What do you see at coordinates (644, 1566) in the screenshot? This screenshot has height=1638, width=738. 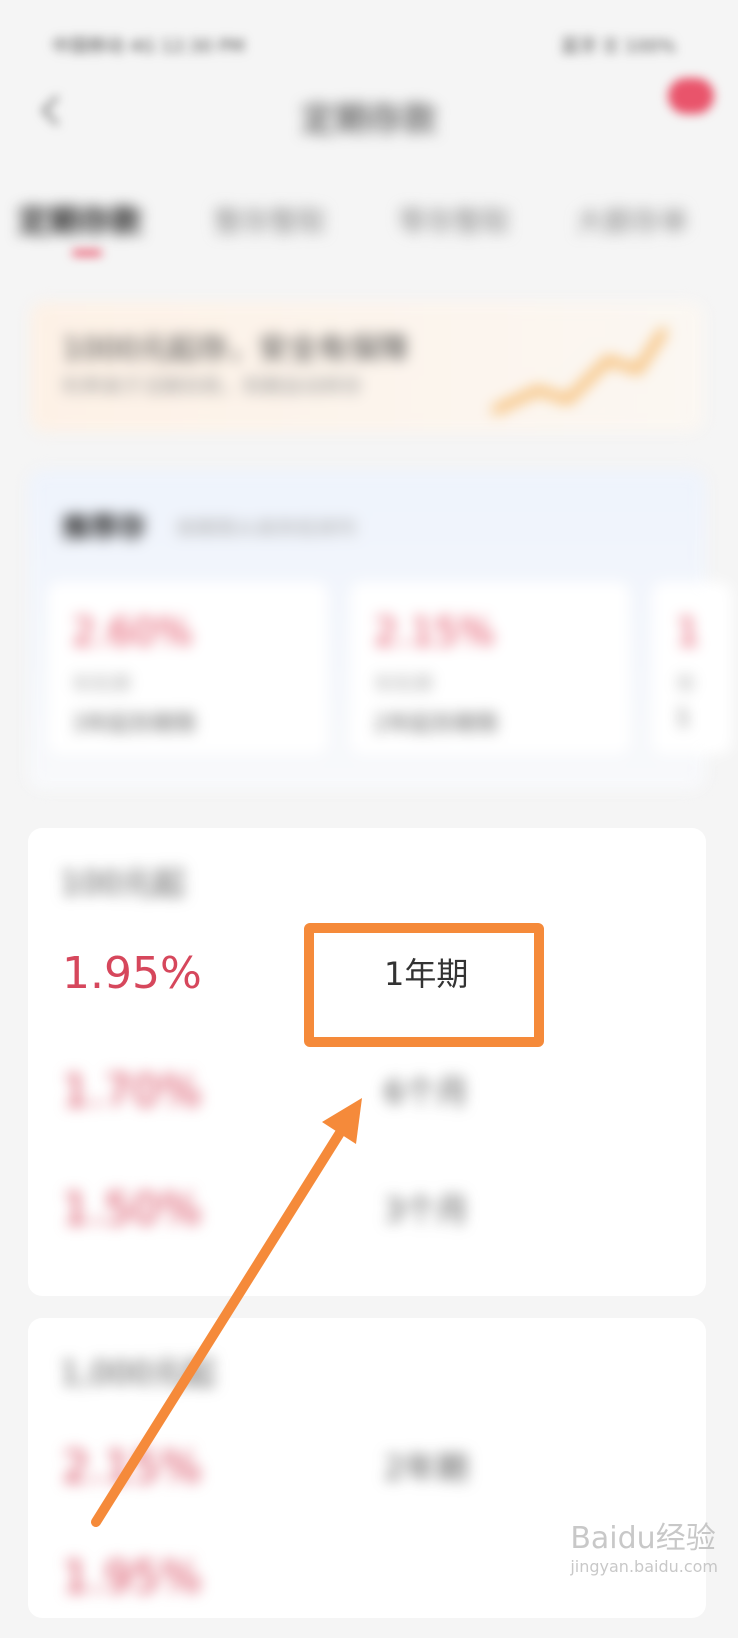 I see `watermark-url: jingyan.baidu.com` at bounding box center [644, 1566].